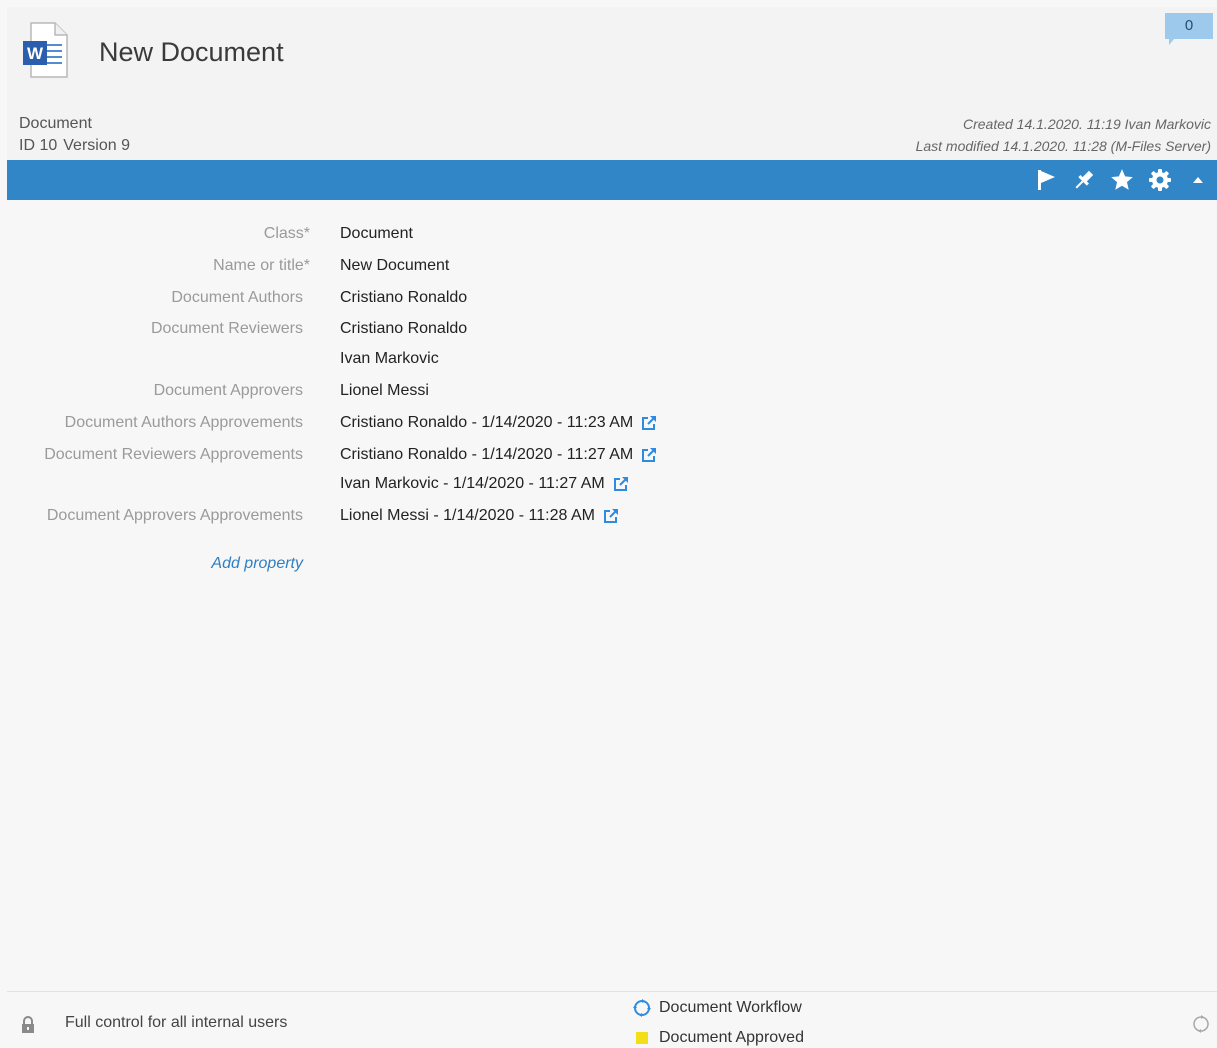  Describe the element at coordinates (228, 390) in the screenshot. I see `property-label: Document Approvers` at that location.